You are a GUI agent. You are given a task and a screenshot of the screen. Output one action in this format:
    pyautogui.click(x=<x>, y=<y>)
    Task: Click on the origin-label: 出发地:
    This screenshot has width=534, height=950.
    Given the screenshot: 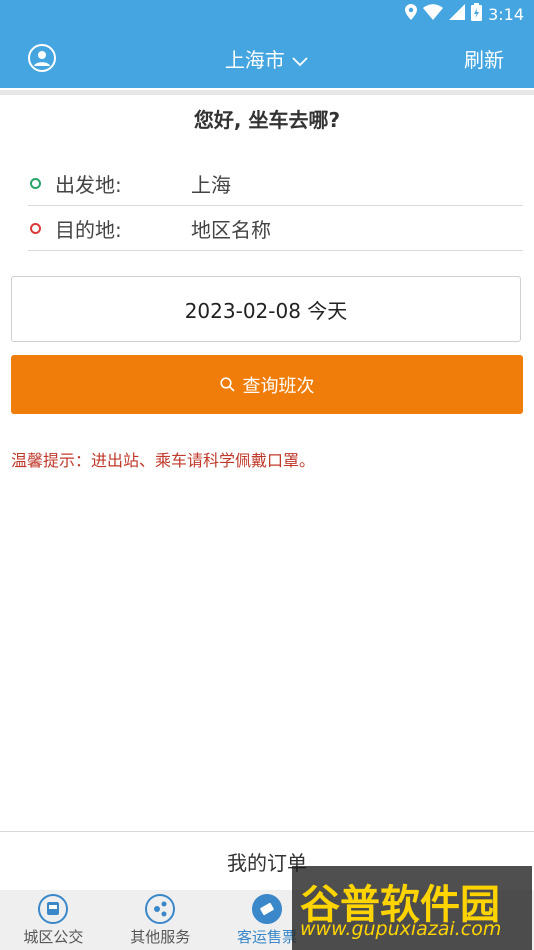 What is the action you would take?
    pyautogui.click(x=88, y=184)
    